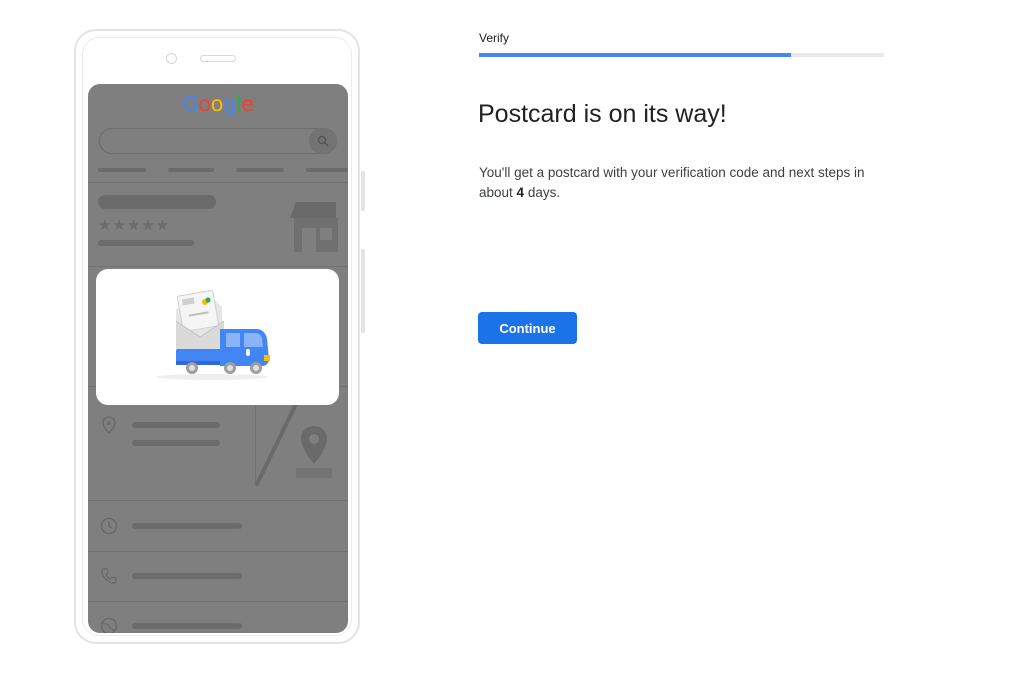 Image resolution: width=1024 pixels, height=675 pixels. I want to click on search-icon, so click(323, 141).